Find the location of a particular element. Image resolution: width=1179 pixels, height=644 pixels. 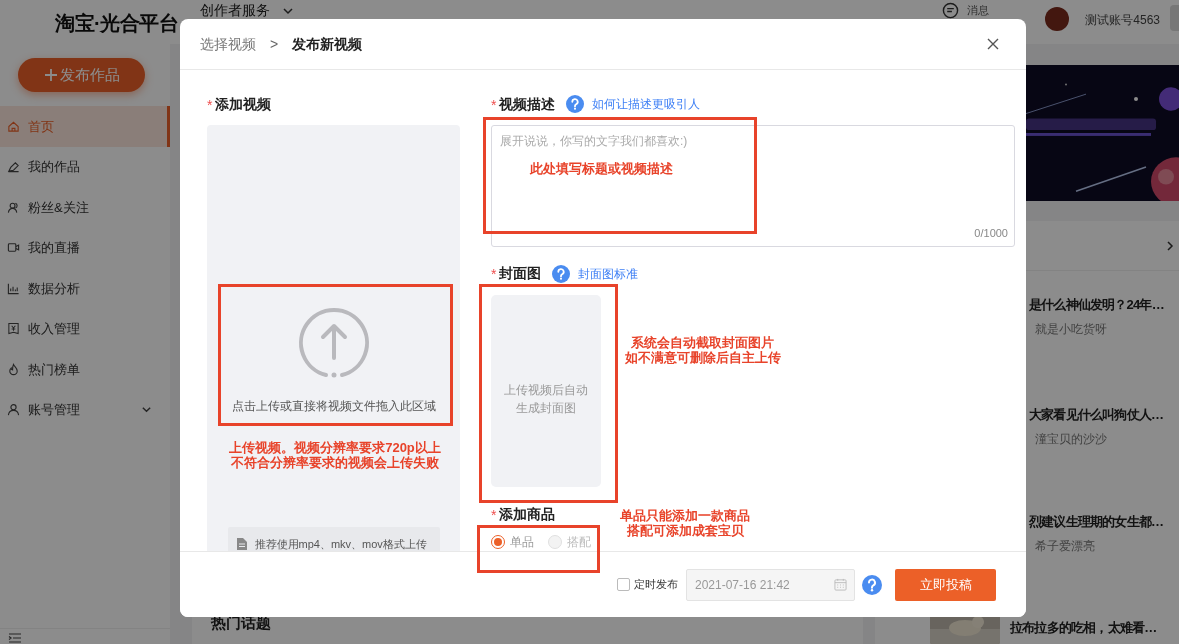

logo: 淘宝·光合平台 is located at coordinates (117, 23).